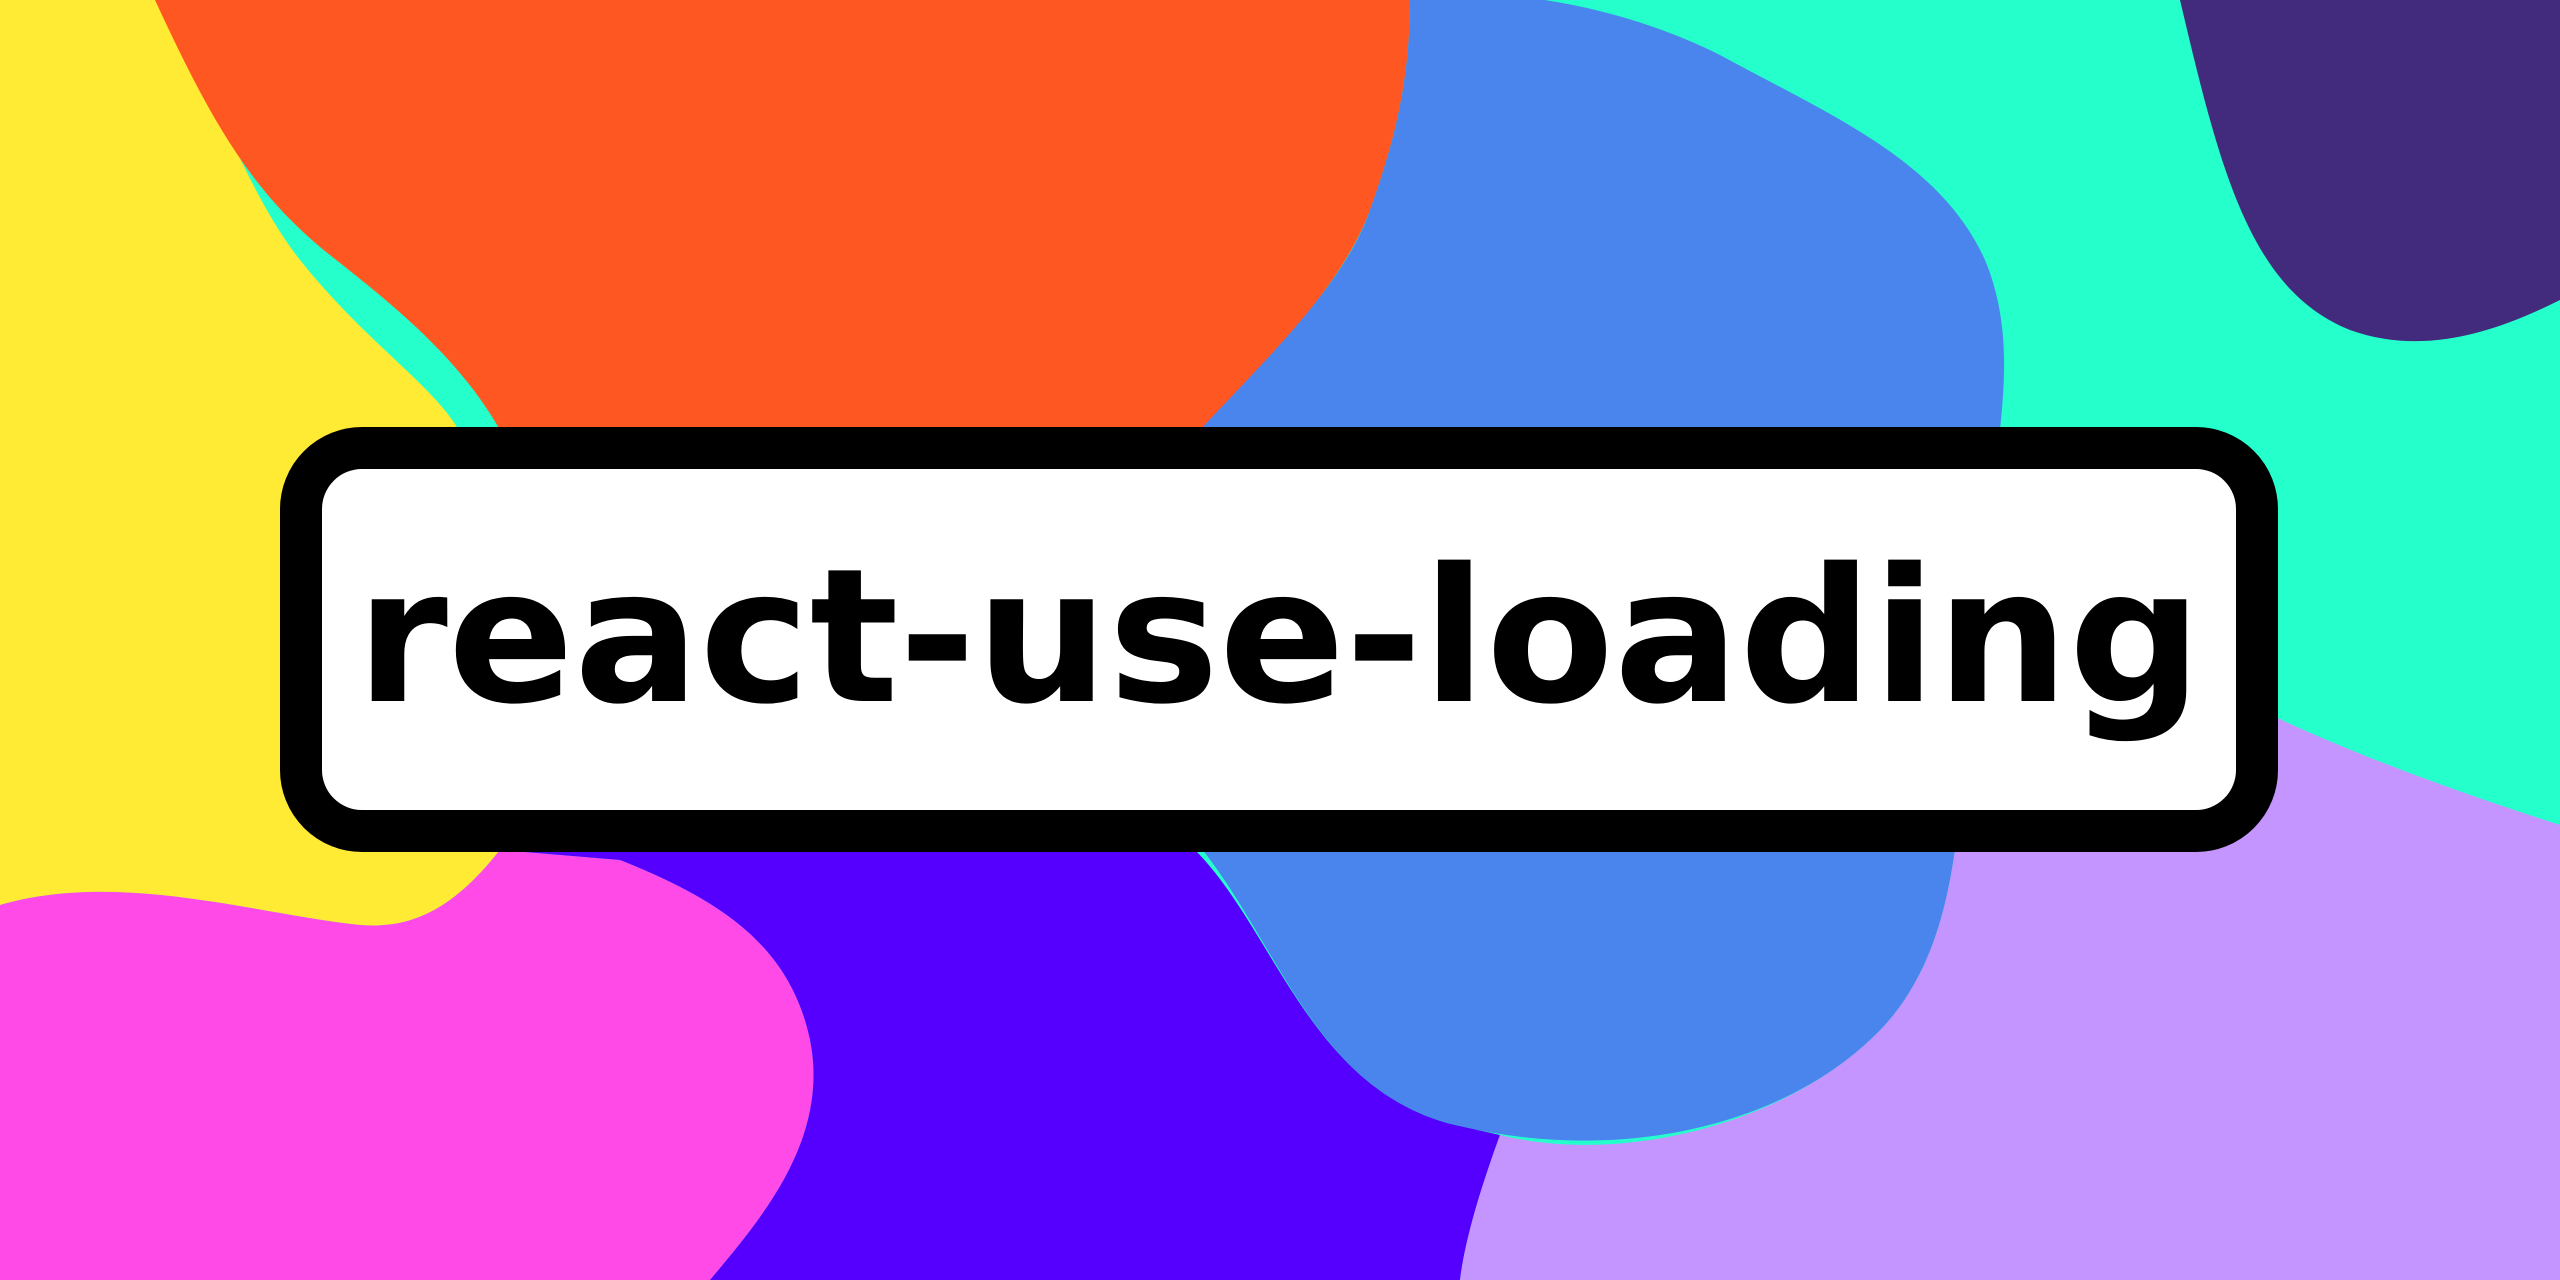 The width and height of the screenshot is (2560, 1280). I want to click on banner-title: react-use-loading, so click(1279, 636).